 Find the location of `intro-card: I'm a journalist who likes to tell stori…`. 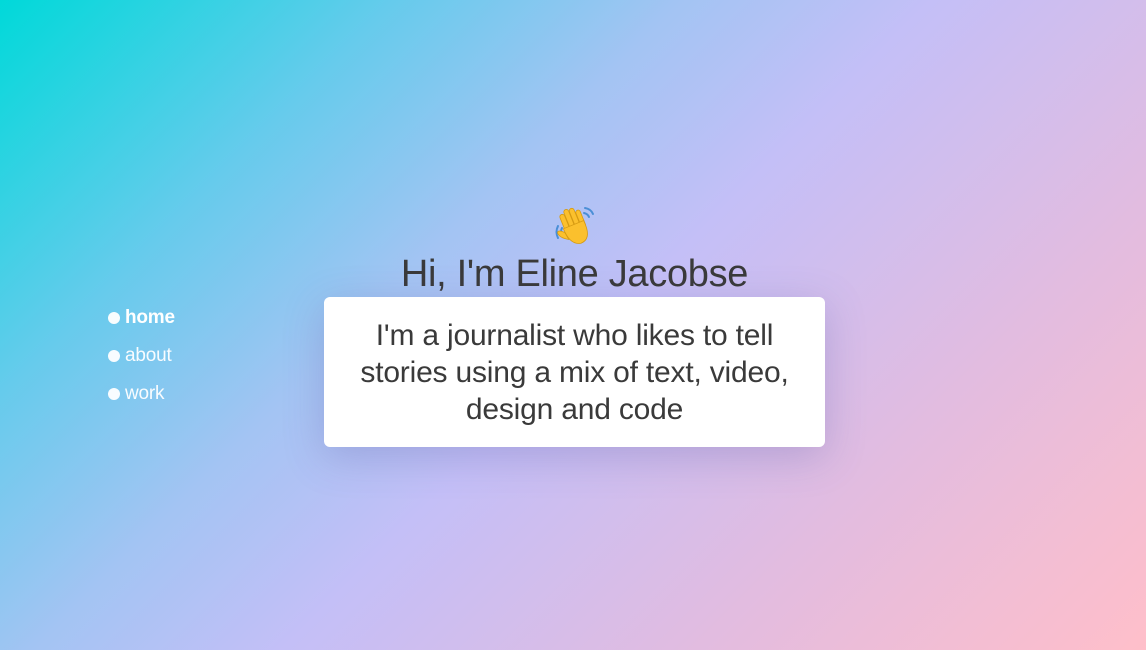

intro-card: I'm a journalist who likes to tell stori… is located at coordinates (574, 372).